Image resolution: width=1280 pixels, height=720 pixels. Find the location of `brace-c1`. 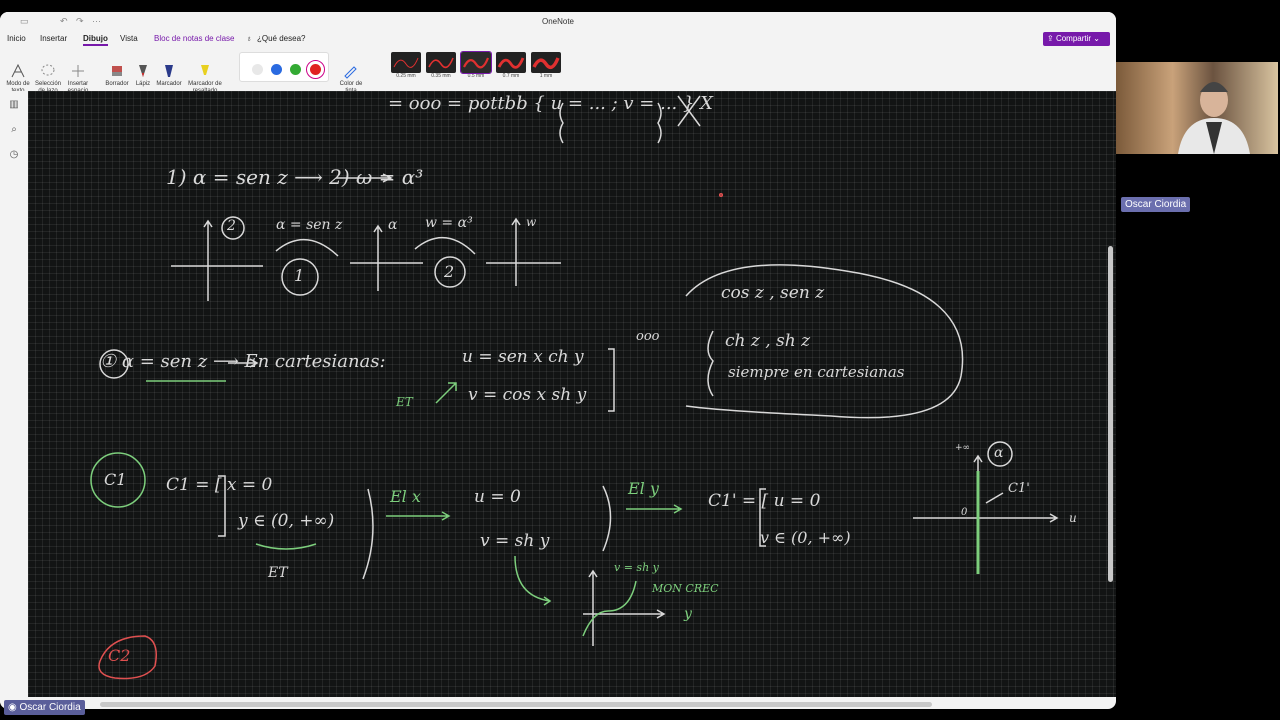

brace-c1 is located at coordinates (368, 534).